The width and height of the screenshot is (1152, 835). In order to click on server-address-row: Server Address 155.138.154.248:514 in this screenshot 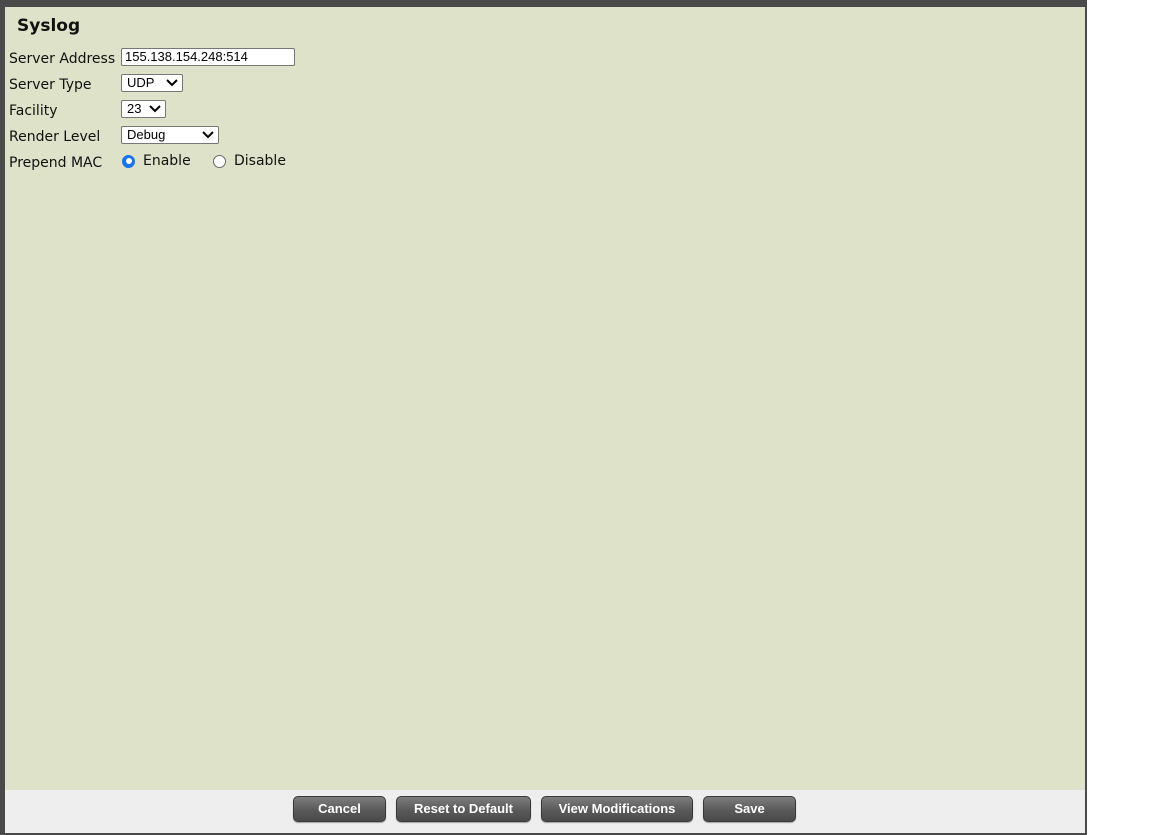, I will do `click(309, 59)`.